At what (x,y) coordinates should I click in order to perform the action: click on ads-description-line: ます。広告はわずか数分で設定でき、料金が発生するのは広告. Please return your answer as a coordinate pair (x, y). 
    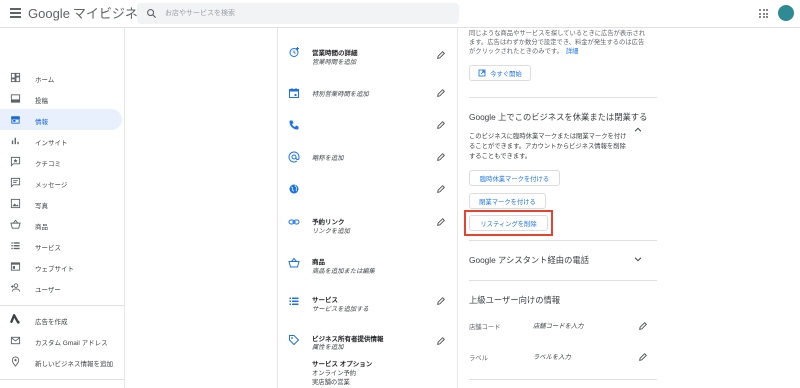
    Looking at the image, I should click on (557, 42).